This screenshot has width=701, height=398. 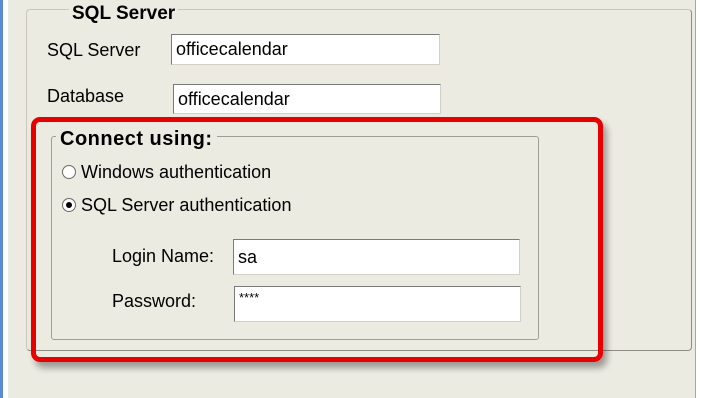 I want to click on window-left-edge-highlight, so click(x=5, y=199).